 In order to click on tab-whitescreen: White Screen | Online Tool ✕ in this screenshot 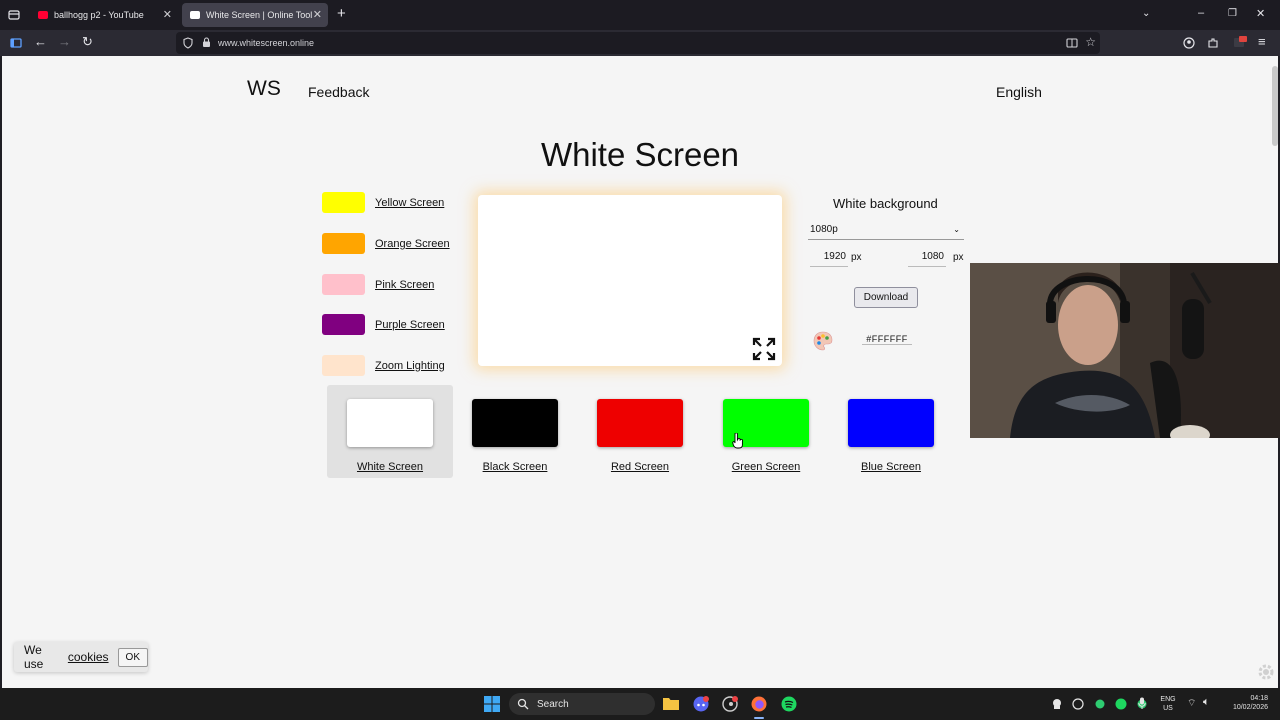, I will do `click(255, 15)`.